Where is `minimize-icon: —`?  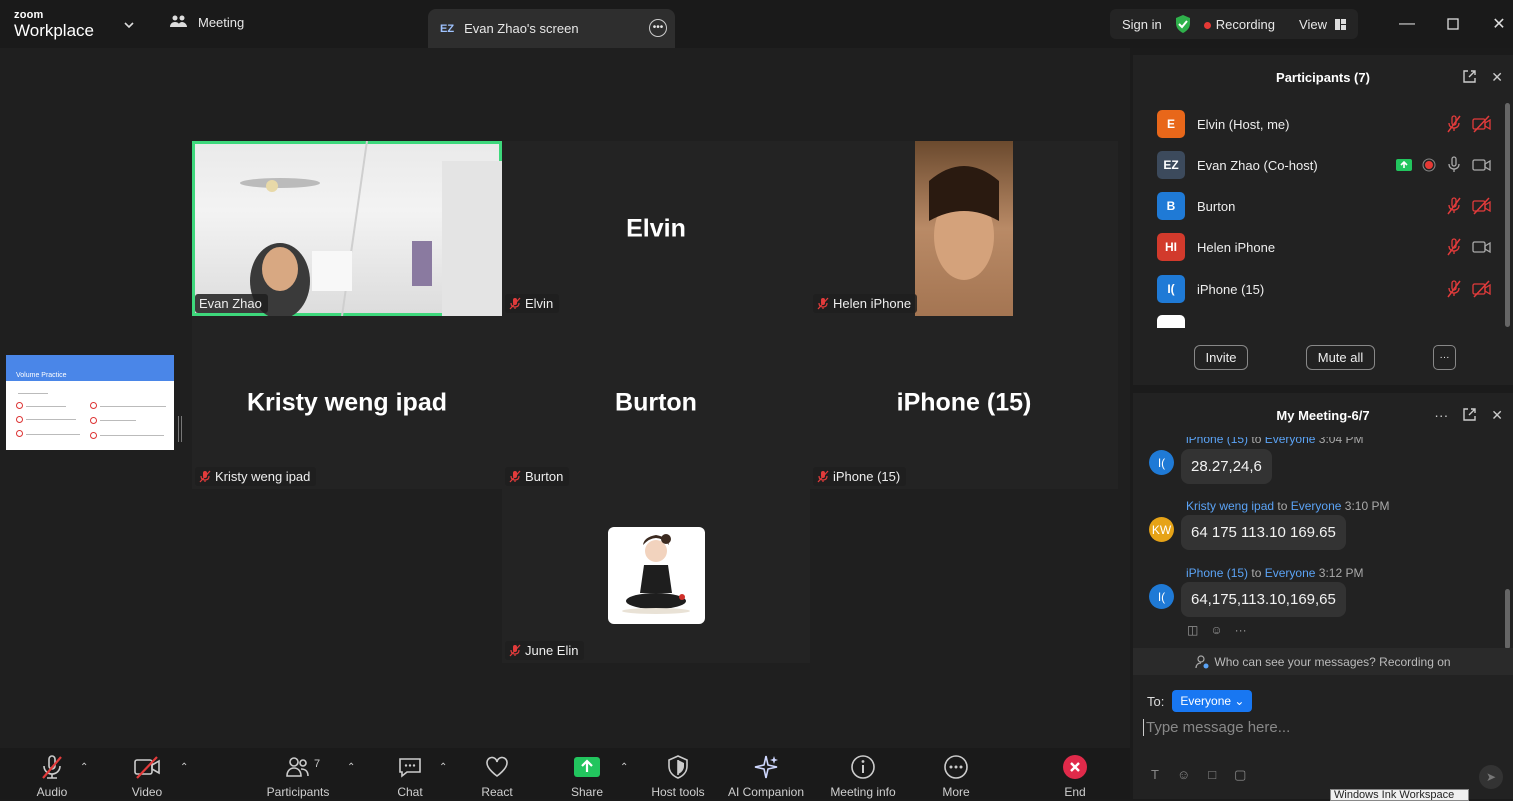 minimize-icon: — is located at coordinates (1407, 24).